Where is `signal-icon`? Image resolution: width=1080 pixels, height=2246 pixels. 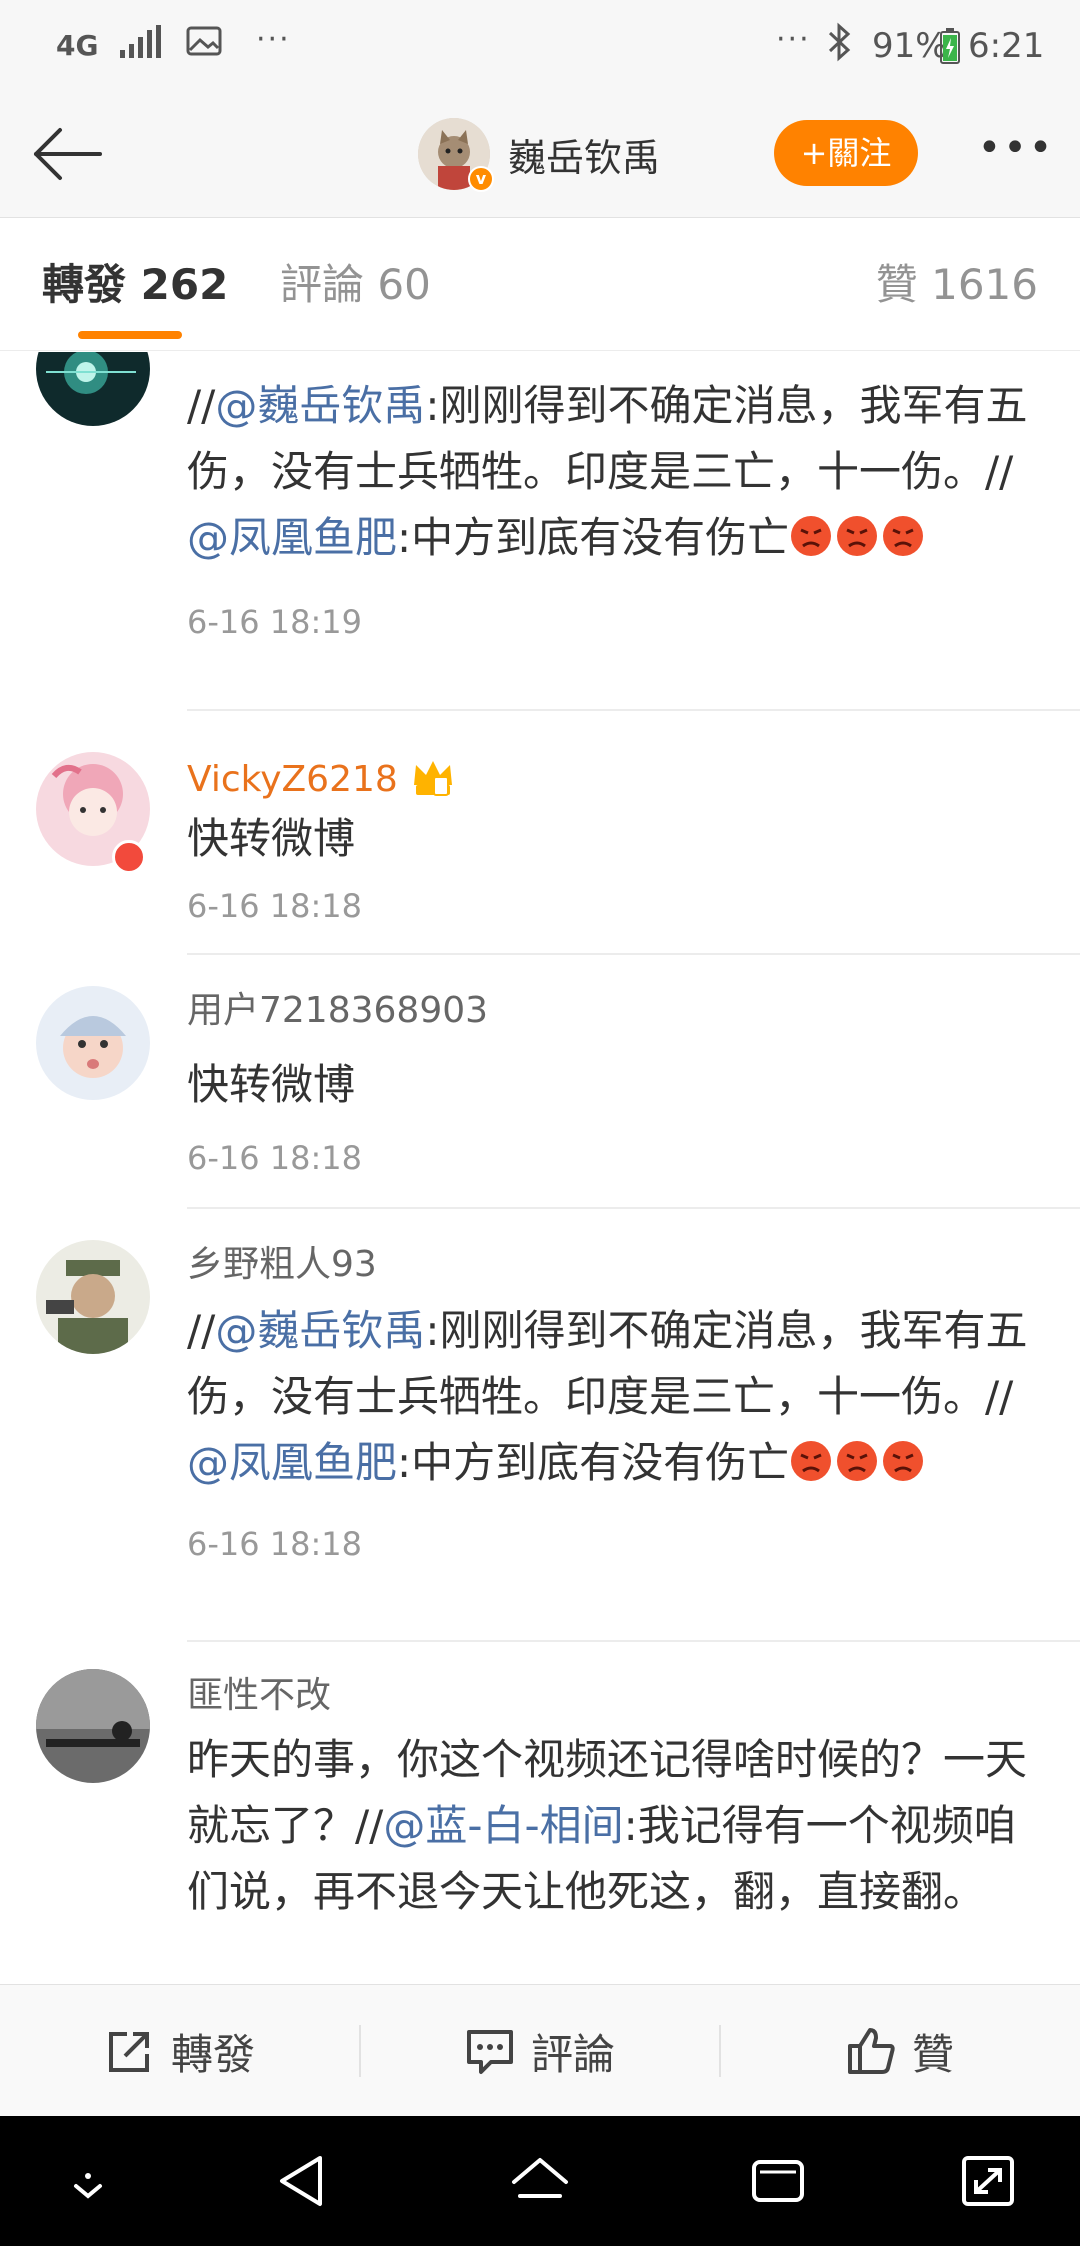
signal-icon is located at coordinates (140, 41).